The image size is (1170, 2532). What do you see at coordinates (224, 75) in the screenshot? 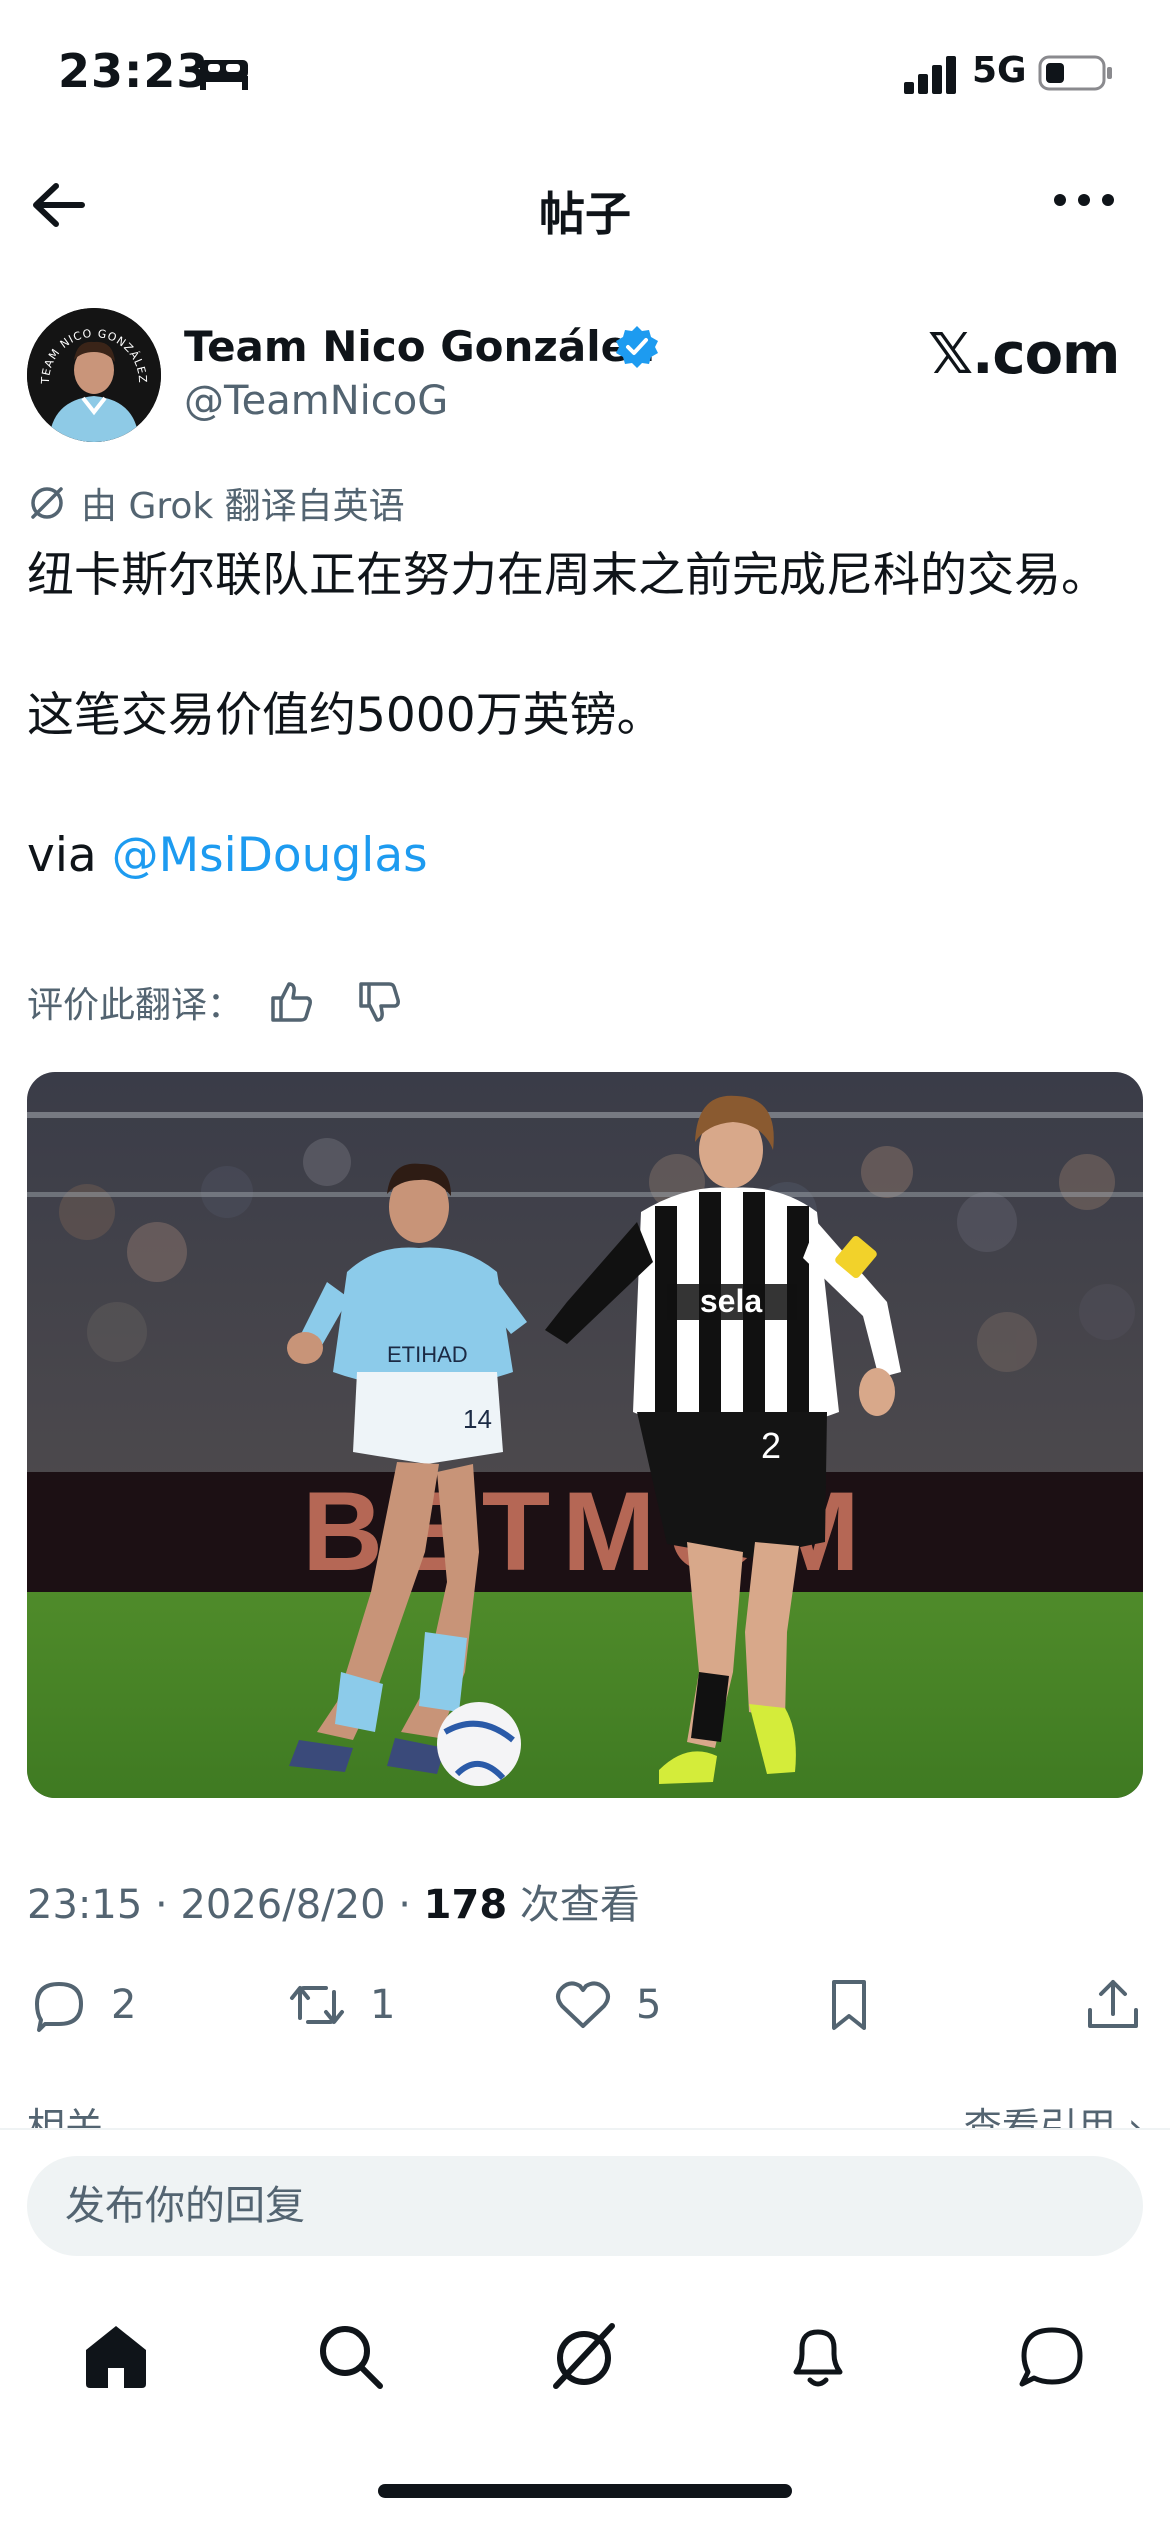
I see `bed-icon` at bounding box center [224, 75].